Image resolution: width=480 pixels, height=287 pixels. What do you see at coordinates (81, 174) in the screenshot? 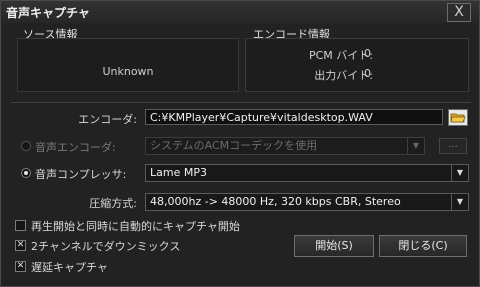
I see `audio-compressor-label: 音声コンプレッサ:` at bounding box center [81, 174].